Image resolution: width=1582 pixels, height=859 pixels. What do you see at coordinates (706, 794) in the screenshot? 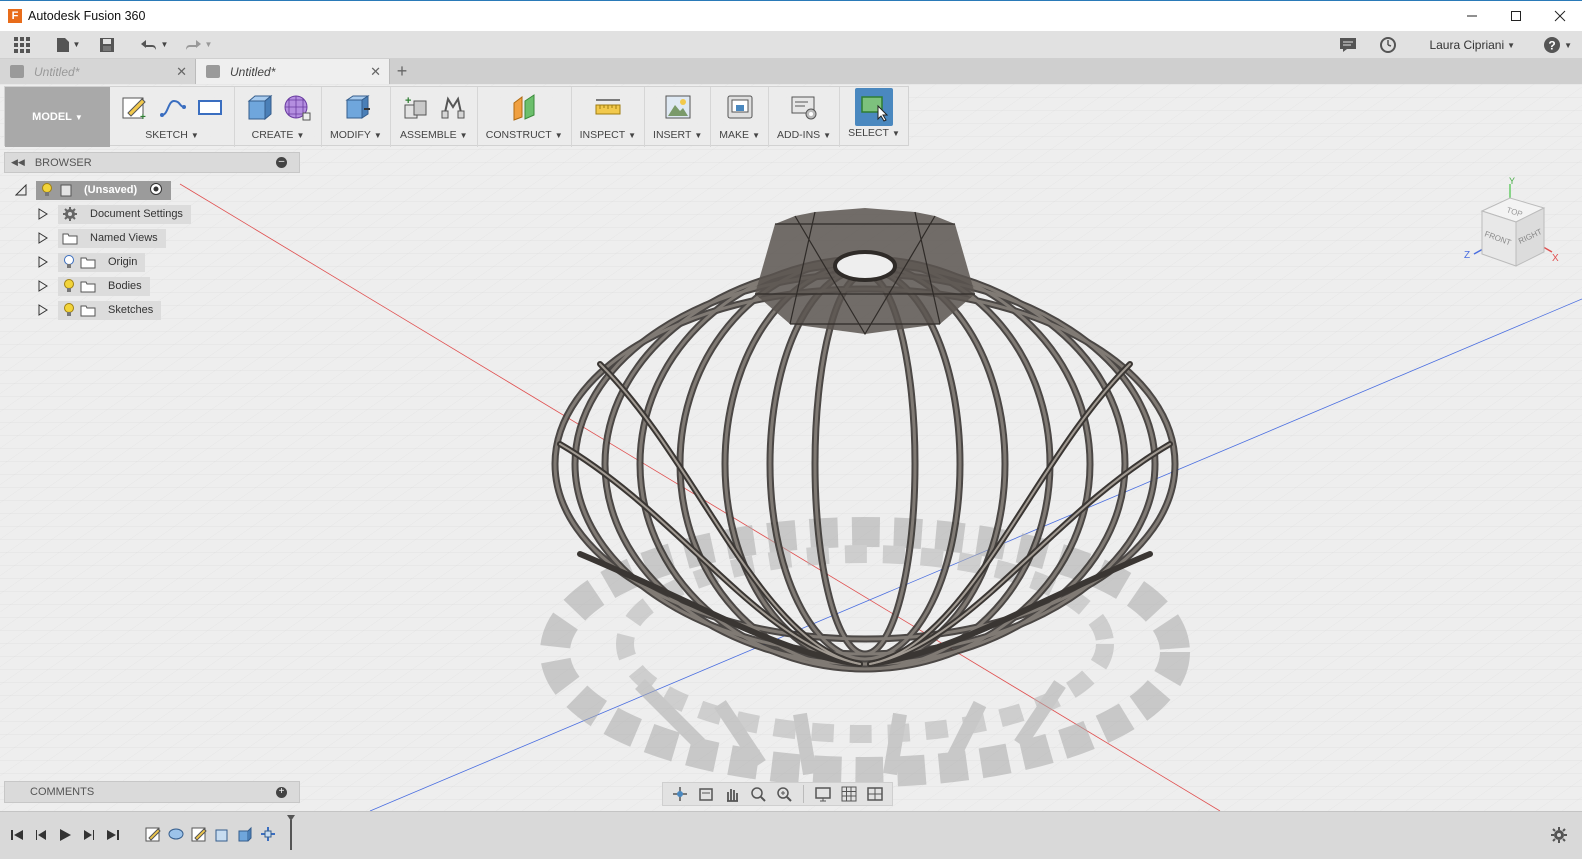
I see `look-at-button` at bounding box center [706, 794].